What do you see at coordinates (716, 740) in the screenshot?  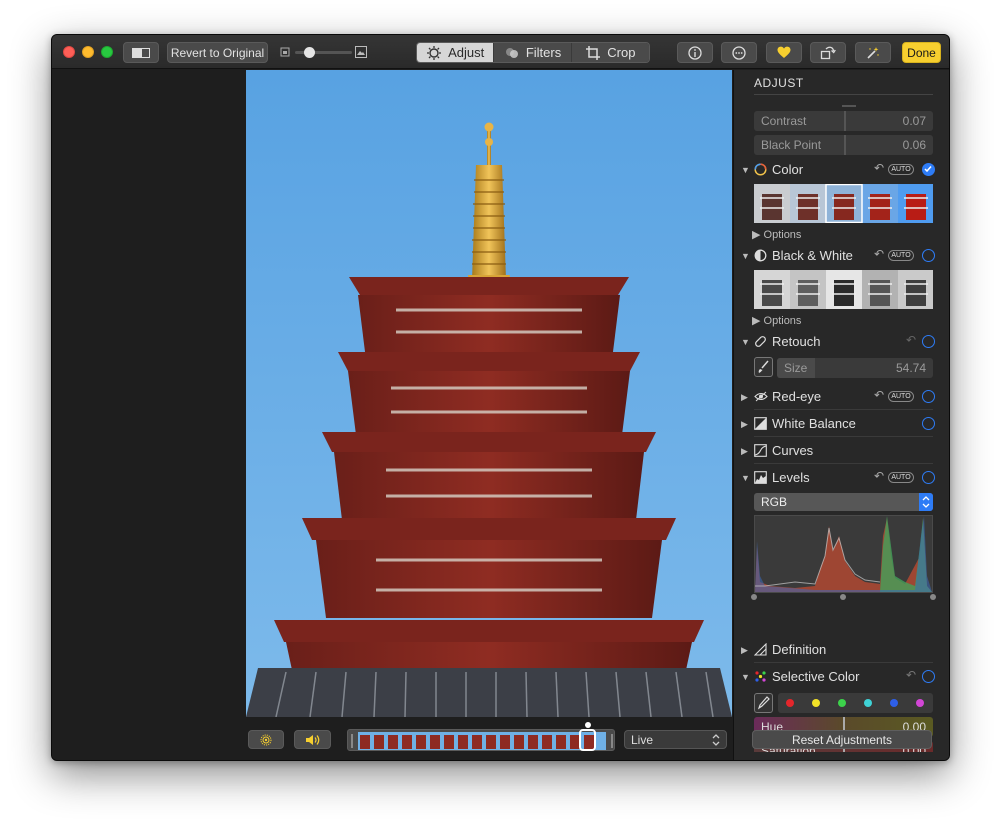 I see `chevron-updown-icon` at bounding box center [716, 740].